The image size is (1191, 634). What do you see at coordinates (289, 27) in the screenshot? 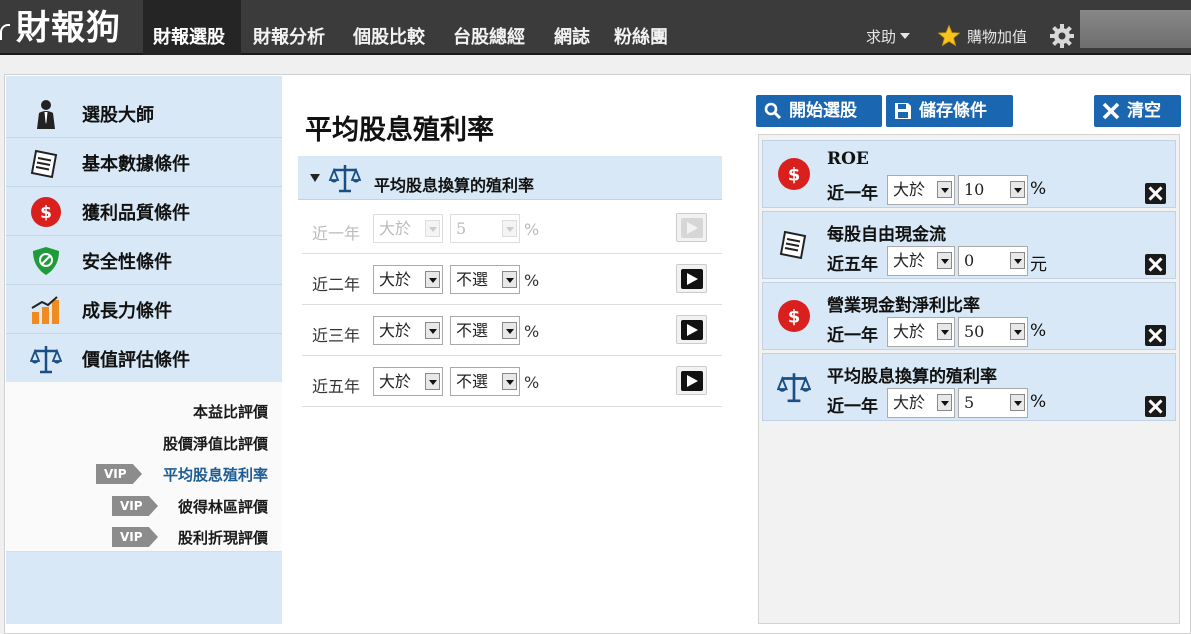
I see `nav-item-financial-analysis: 財報分析` at bounding box center [289, 27].